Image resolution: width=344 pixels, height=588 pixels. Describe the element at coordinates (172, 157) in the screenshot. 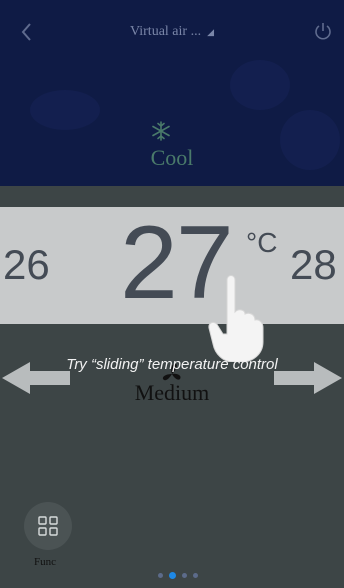

I see `mode-label: Cool` at that location.